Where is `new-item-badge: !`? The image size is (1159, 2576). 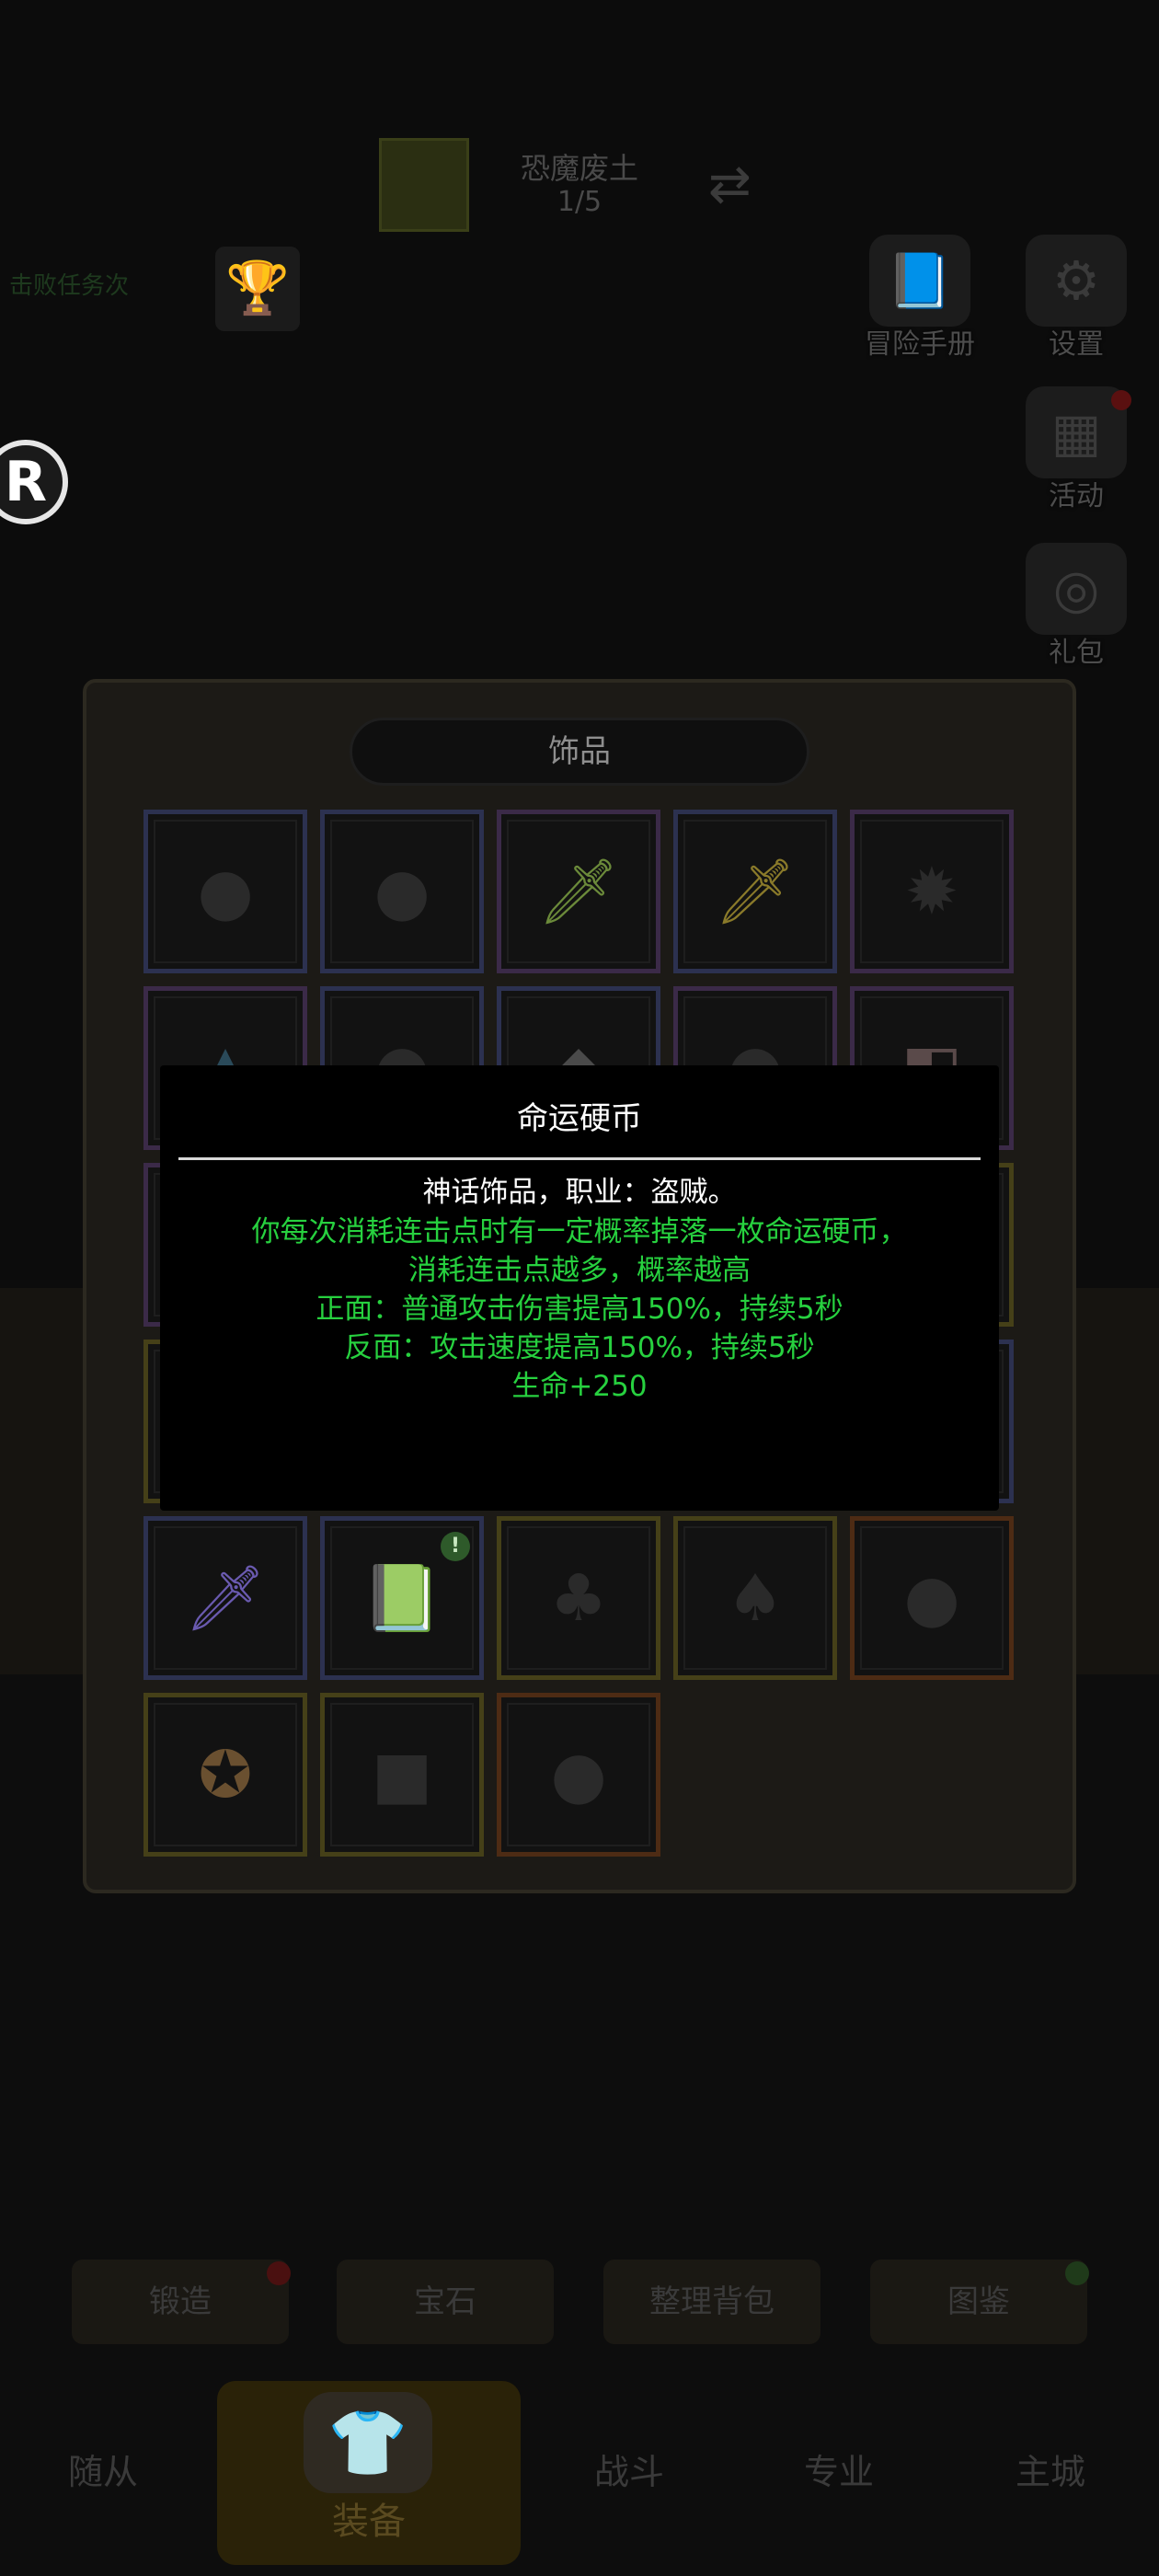
new-item-badge: ! is located at coordinates (455, 1546).